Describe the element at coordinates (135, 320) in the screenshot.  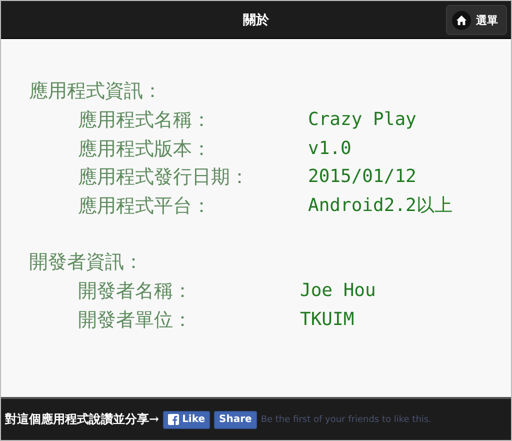
I see `field-label: 開發者單位：` at that location.